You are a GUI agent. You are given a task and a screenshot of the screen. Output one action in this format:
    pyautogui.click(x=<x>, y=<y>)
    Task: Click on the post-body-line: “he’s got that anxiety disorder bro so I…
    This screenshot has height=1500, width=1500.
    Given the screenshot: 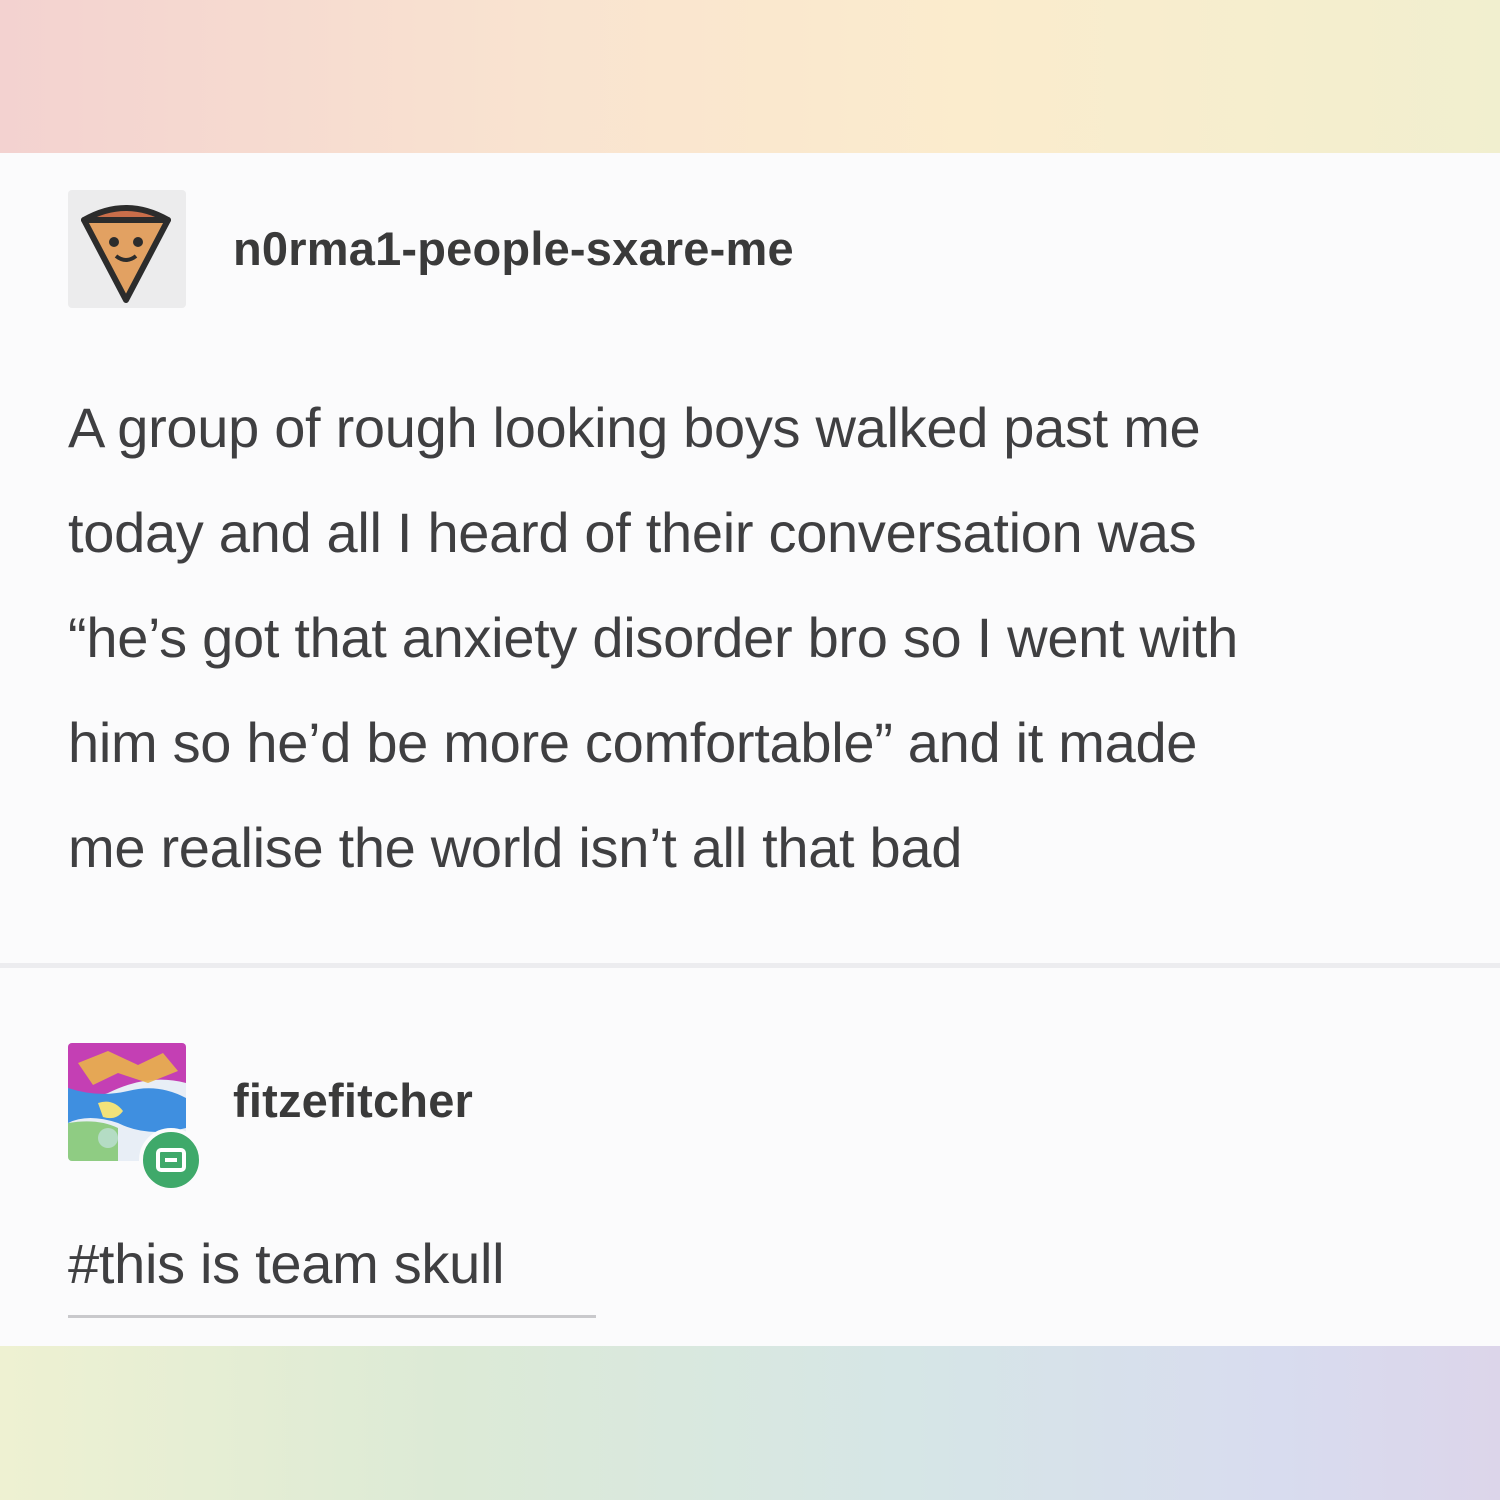 What is the action you would take?
    pyautogui.click(x=653, y=637)
    